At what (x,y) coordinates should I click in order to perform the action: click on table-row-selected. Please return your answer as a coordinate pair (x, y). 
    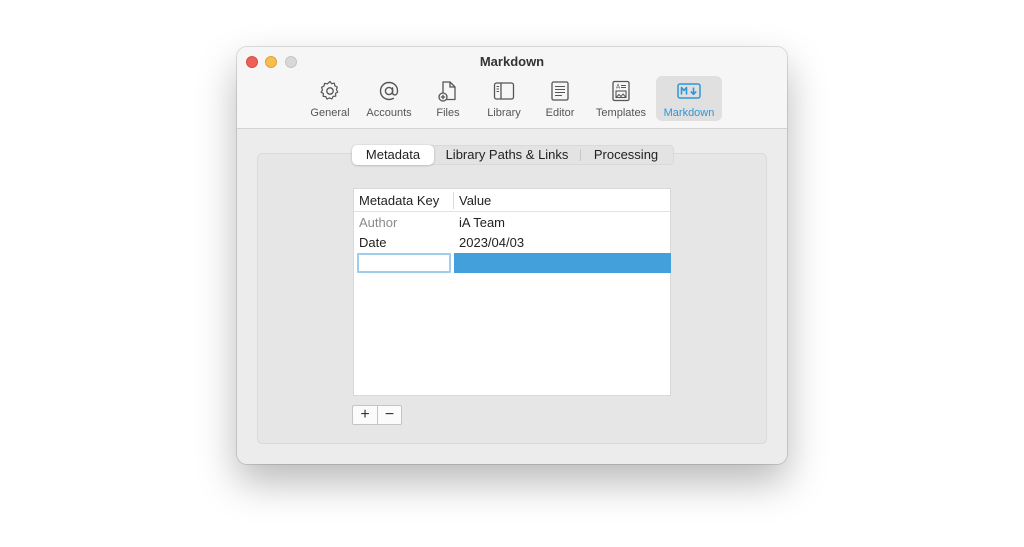
    Looking at the image, I should click on (512, 263).